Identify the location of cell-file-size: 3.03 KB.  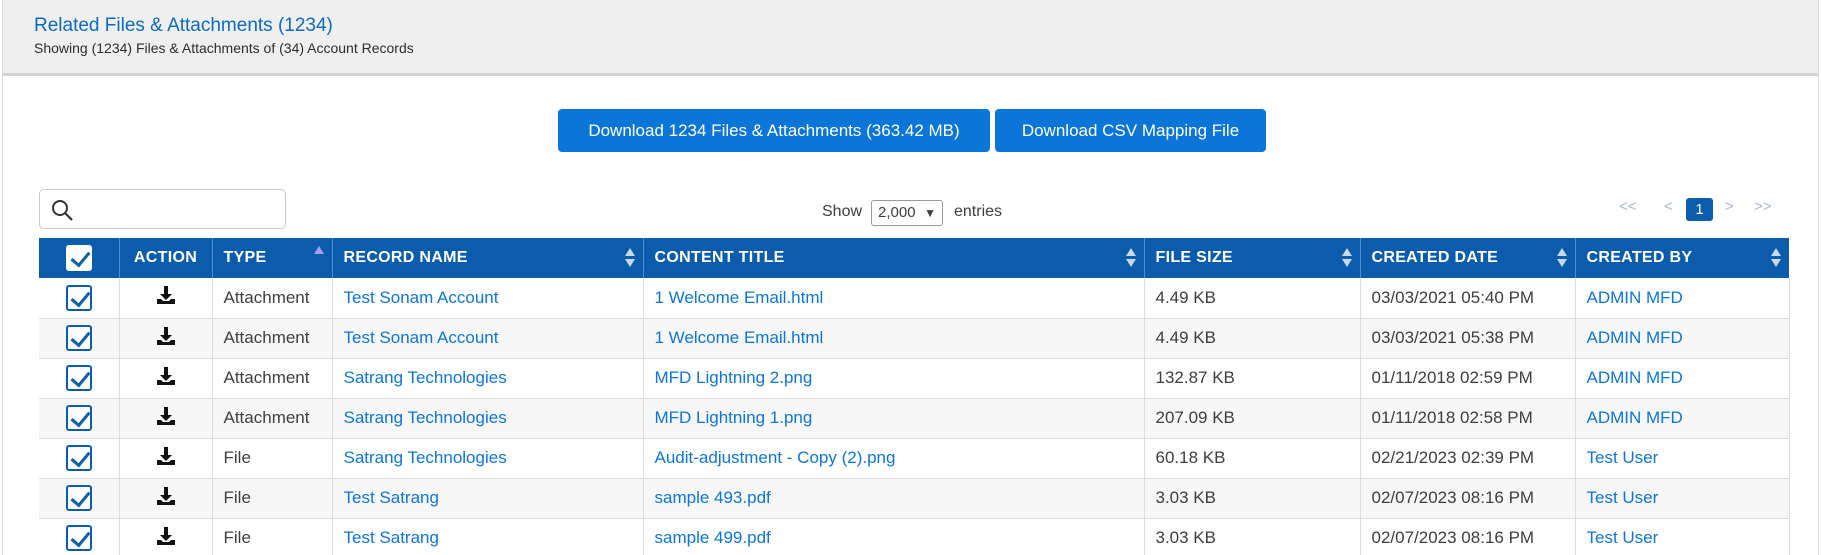
(1252, 498).